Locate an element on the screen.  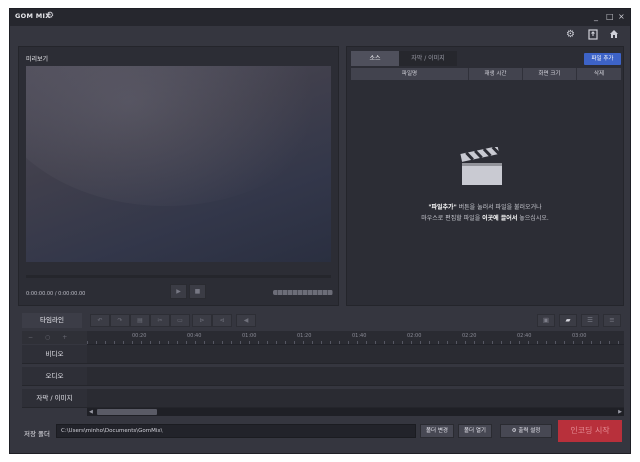
change-folder-button: 폴더 변경 is located at coordinates (437, 431).